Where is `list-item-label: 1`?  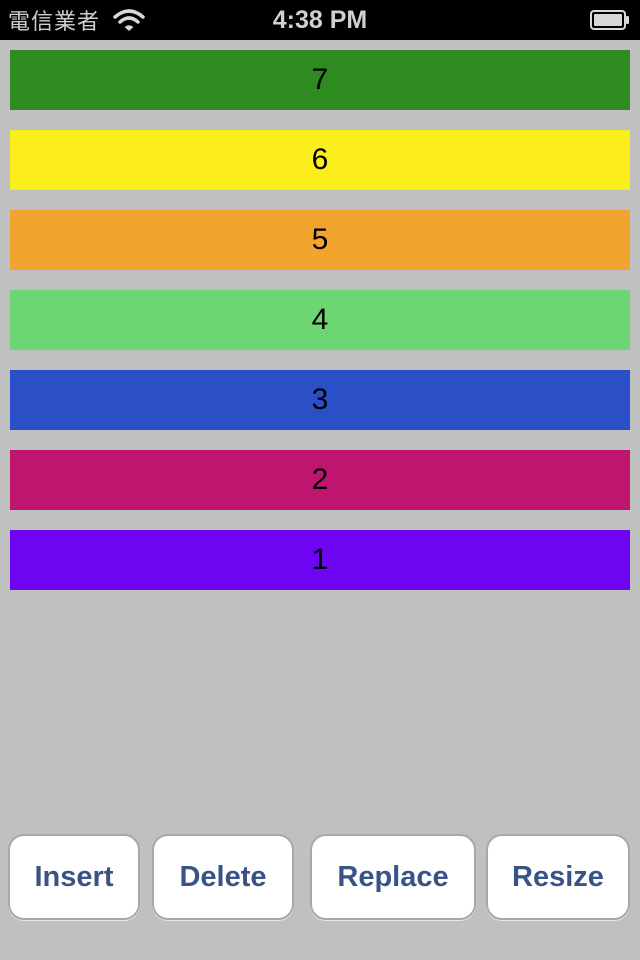 list-item-label: 1 is located at coordinates (320, 559).